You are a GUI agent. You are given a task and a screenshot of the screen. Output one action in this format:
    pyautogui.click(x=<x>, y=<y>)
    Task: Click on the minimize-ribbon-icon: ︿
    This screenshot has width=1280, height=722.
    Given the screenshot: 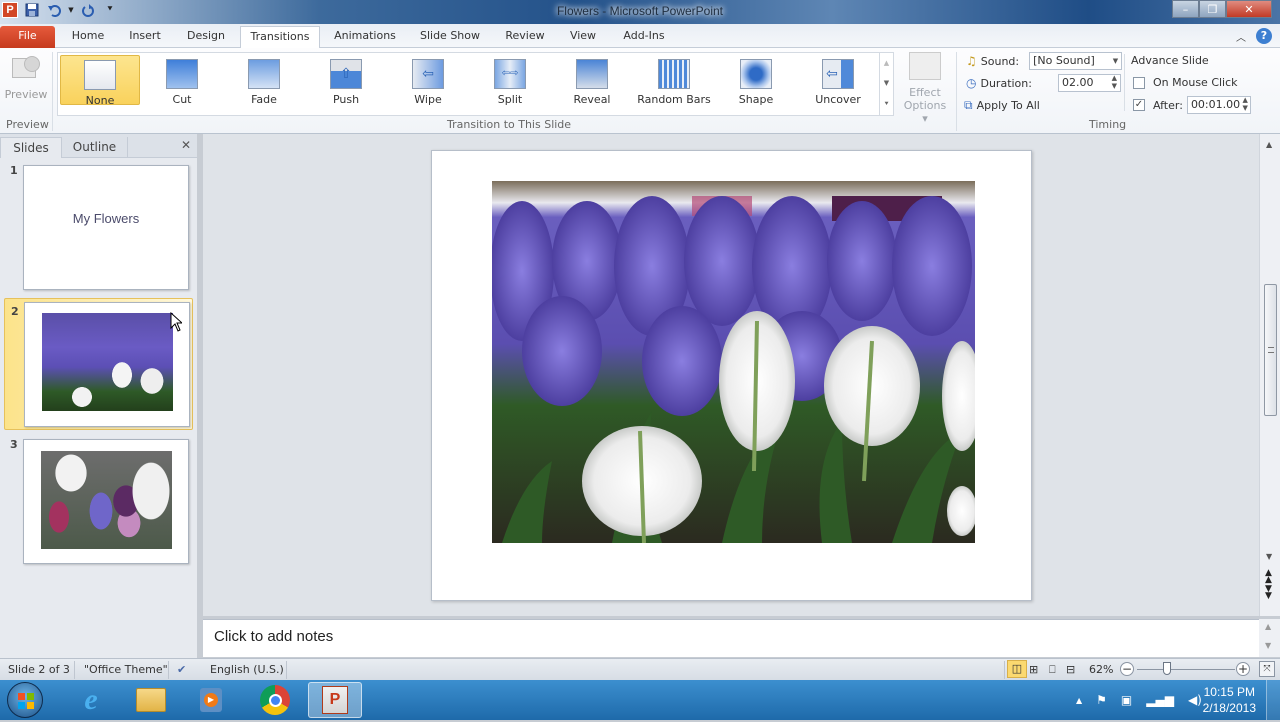 What is the action you would take?
    pyautogui.click(x=1241, y=36)
    